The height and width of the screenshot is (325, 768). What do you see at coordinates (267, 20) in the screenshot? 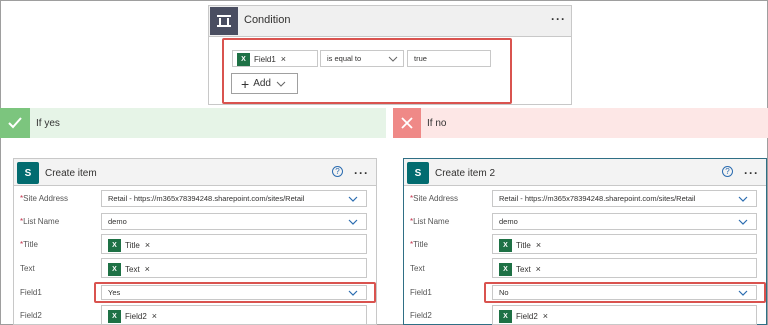
I see `condition-title: Condition` at bounding box center [267, 20].